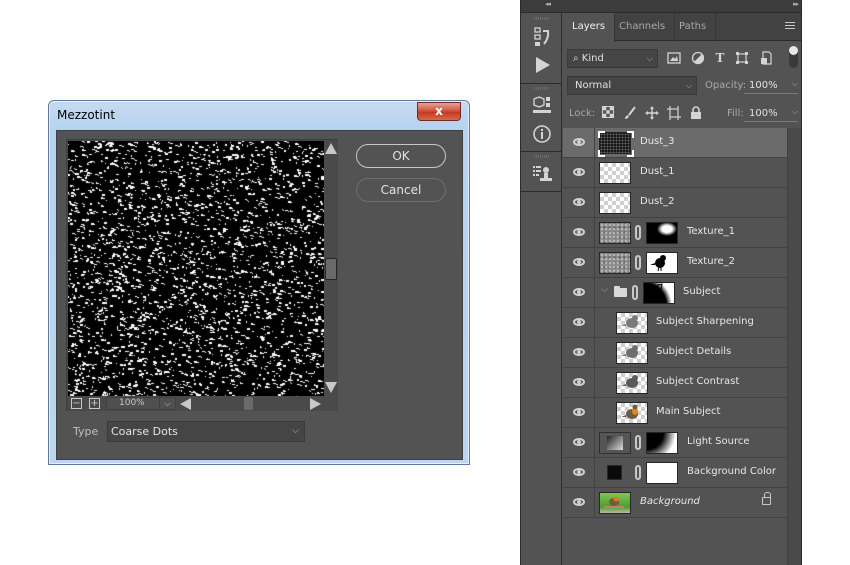 The image size is (850, 565). I want to click on gradient-swatch, so click(615, 443).